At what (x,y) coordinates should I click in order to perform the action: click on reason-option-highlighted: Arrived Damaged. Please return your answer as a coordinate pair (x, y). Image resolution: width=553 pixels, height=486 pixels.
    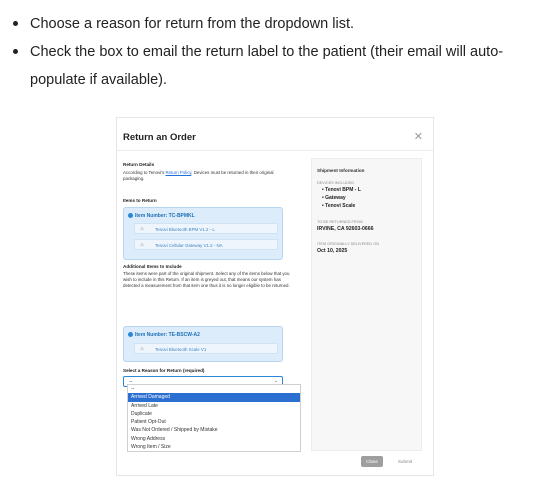
    Looking at the image, I should click on (214, 397).